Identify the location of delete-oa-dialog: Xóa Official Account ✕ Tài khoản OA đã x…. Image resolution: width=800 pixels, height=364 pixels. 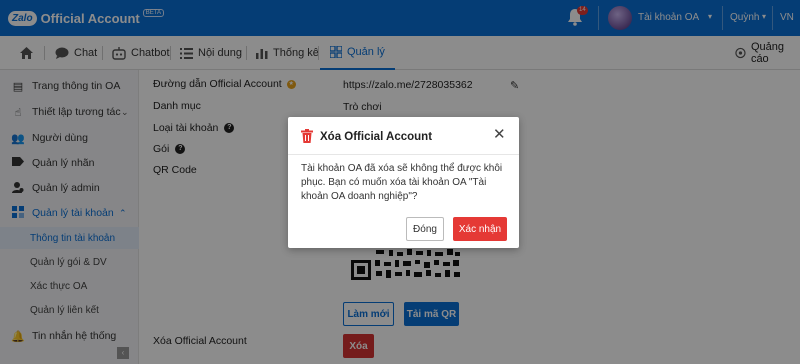
(403, 182).